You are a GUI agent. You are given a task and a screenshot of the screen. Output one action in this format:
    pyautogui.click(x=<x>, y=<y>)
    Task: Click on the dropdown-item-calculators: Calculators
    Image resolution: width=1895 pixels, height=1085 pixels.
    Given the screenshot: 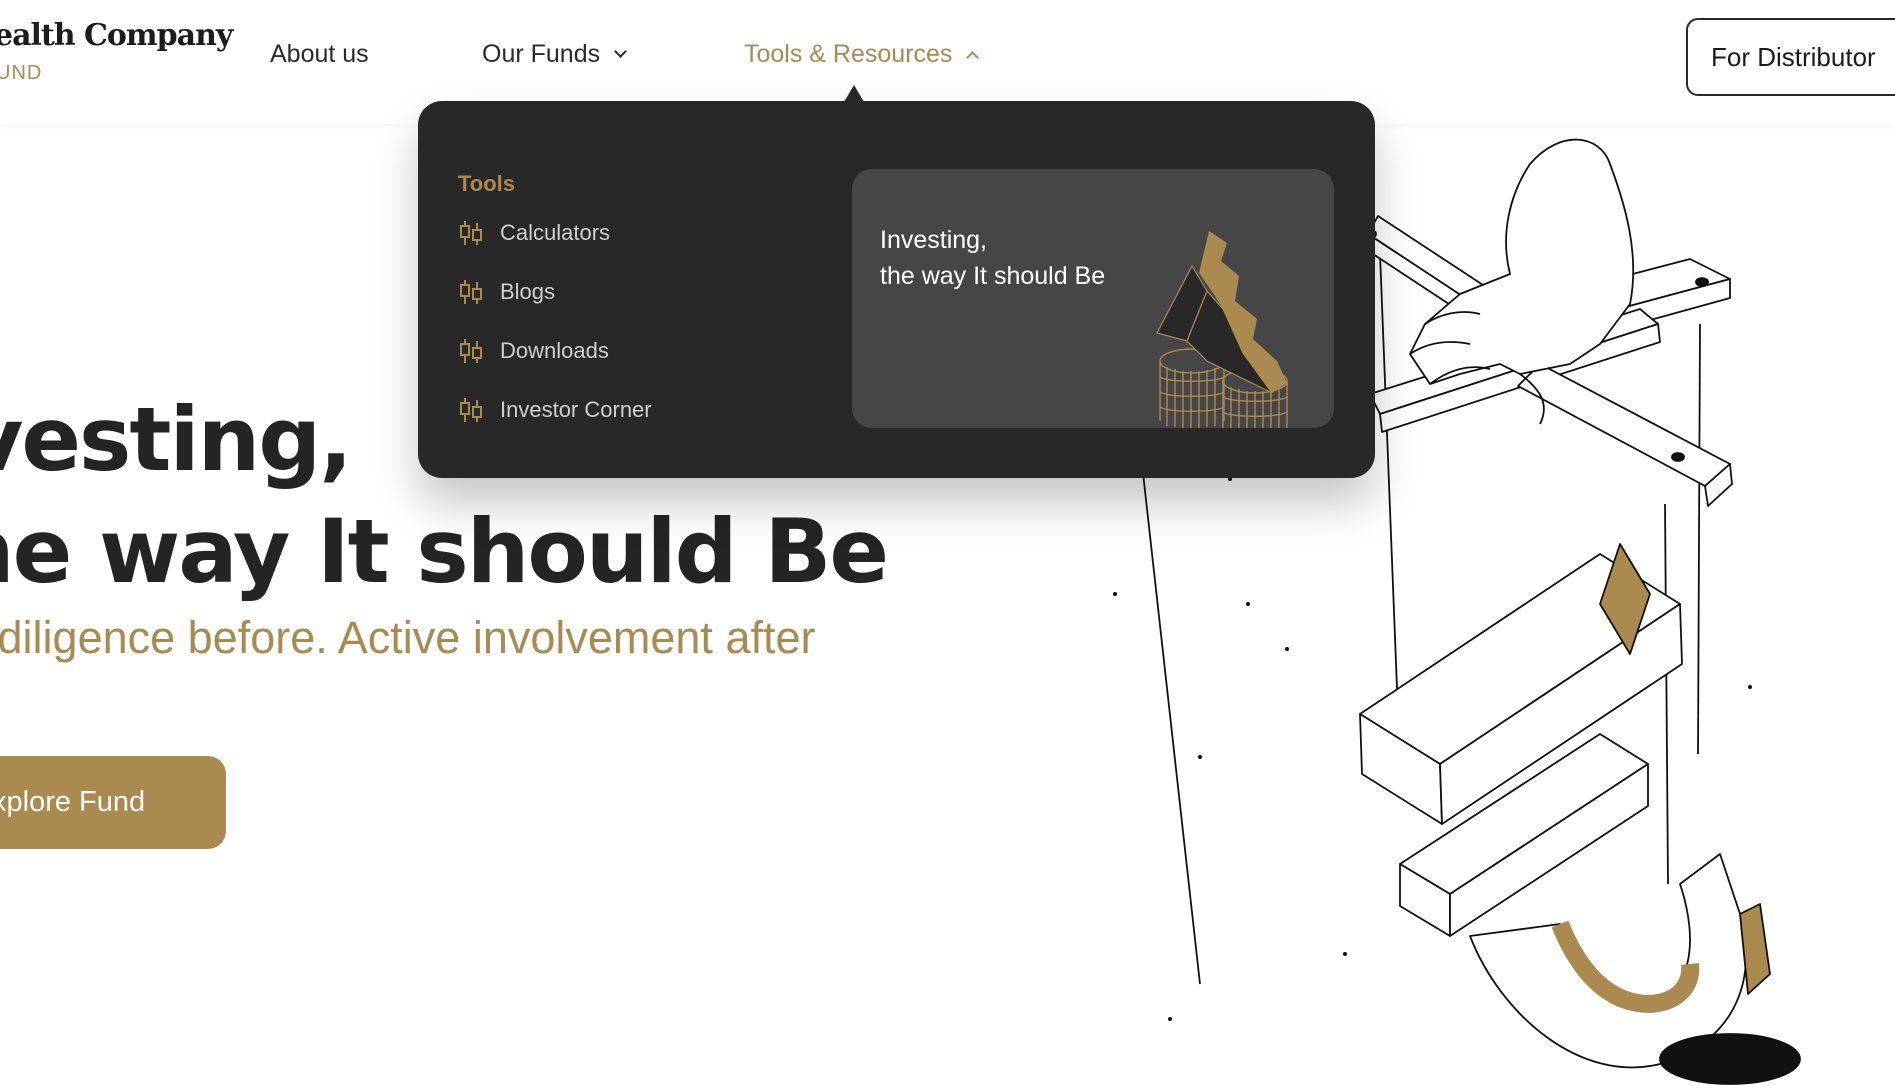 What is the action you would take?
    pyautogui.click(x=534, y=233)
    